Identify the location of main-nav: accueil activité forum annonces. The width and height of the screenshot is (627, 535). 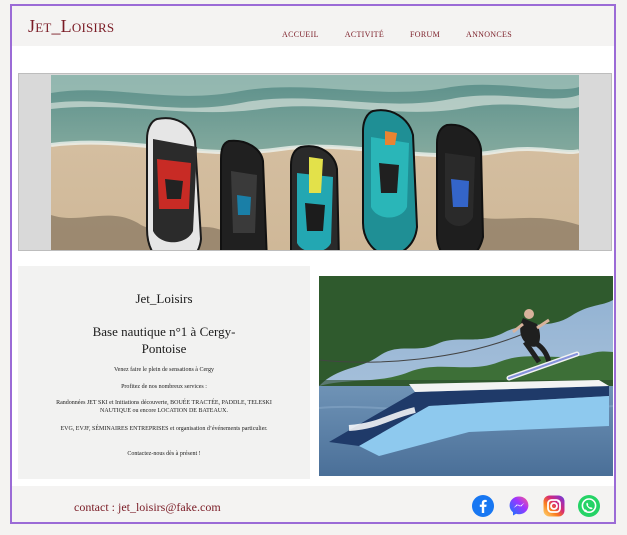
(397, 33).